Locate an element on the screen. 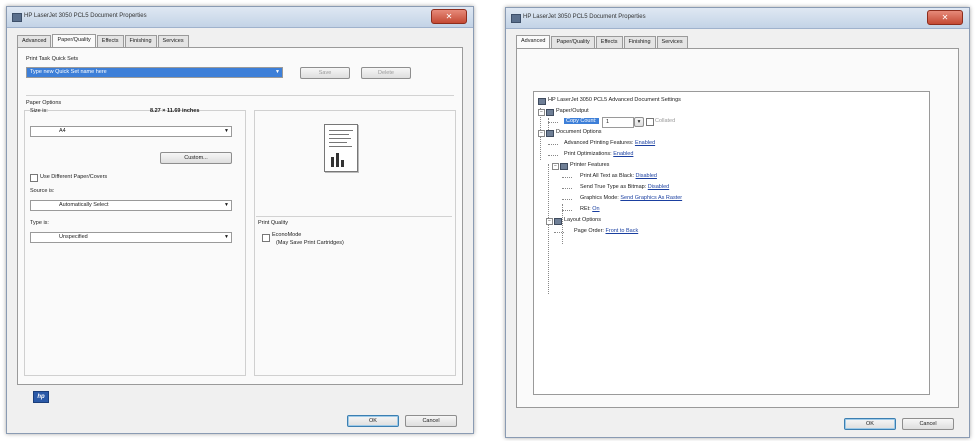 The height and width of the screenshot is (441, 976). print-optimizations-value: Enabled is located at coordinates (623, 154).